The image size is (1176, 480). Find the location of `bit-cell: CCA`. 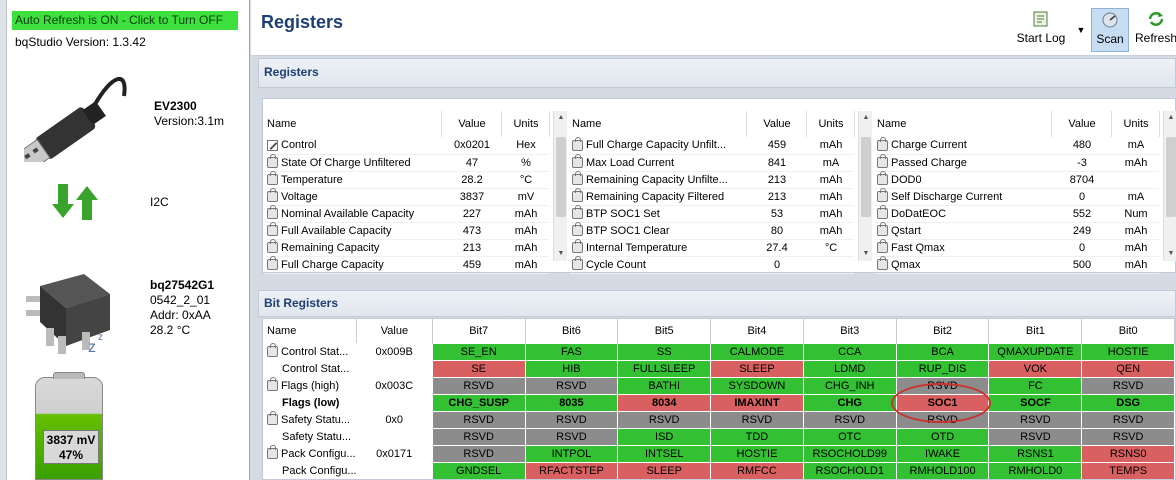

bit-cell: CCA is located at coordinates (849, 351).